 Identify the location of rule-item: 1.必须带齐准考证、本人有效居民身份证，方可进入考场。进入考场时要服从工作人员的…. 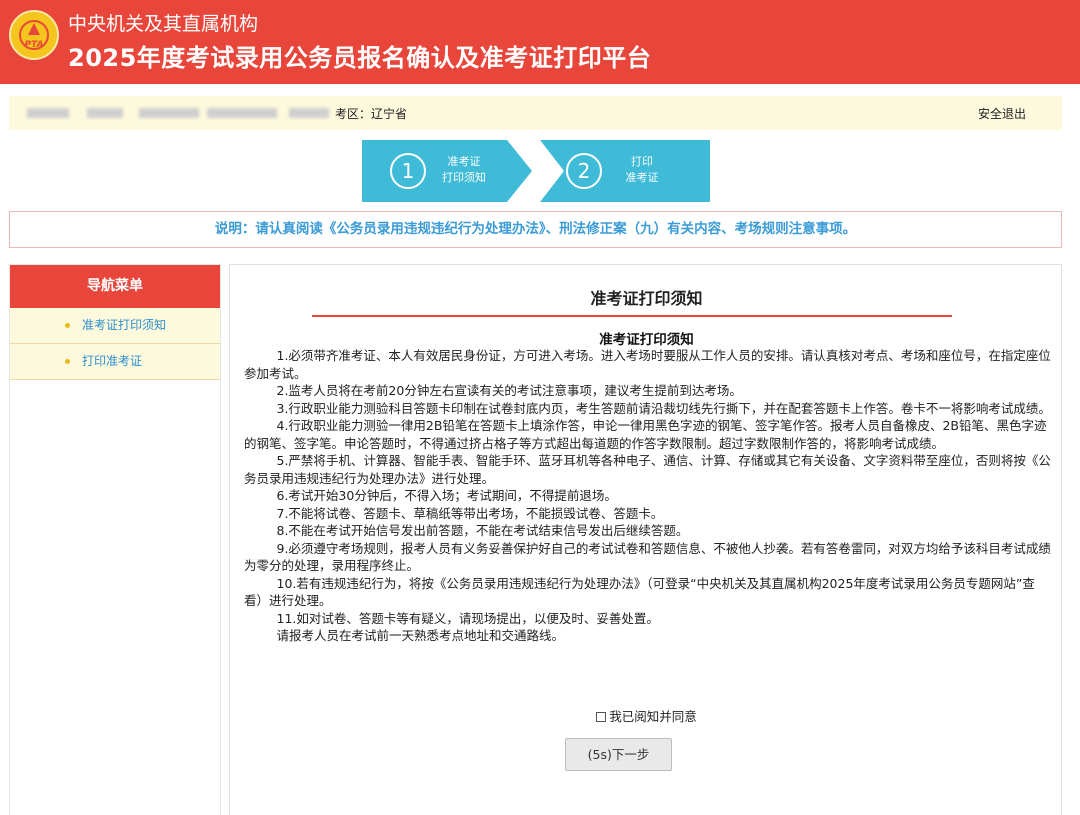
(647, 364).